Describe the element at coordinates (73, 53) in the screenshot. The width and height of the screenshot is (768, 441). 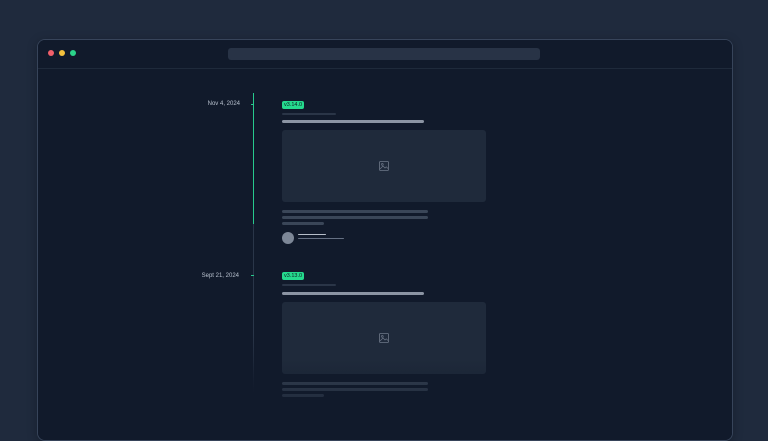
I see `zoom-window-button` at that location.